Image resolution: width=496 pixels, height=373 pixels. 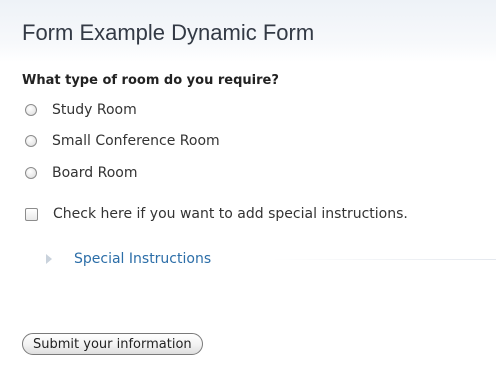 What do you see at coordinates (112, 344) in the screenshot?
I see `submit-button: Submit your information` at bounding box center [112, 344].